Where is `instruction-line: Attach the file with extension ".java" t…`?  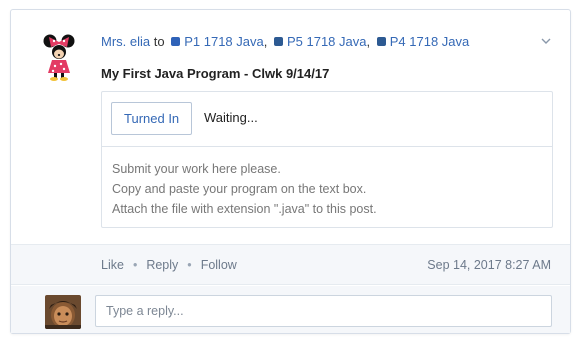 instruction-line: Attach the file with extension ".java" t… is located at coordinates (244, 209).